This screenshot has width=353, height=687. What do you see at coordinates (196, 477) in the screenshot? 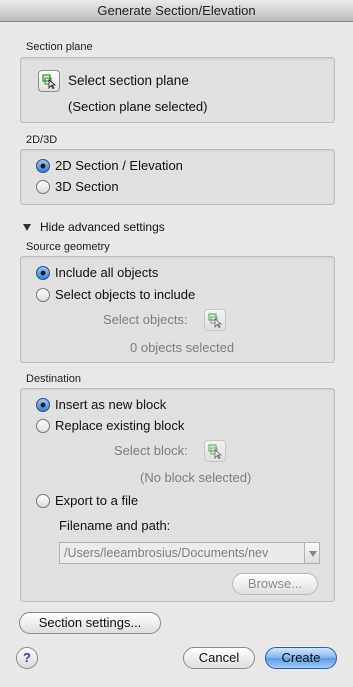
I see `block-status: (No block selected)` at bounding box center [196, 477].